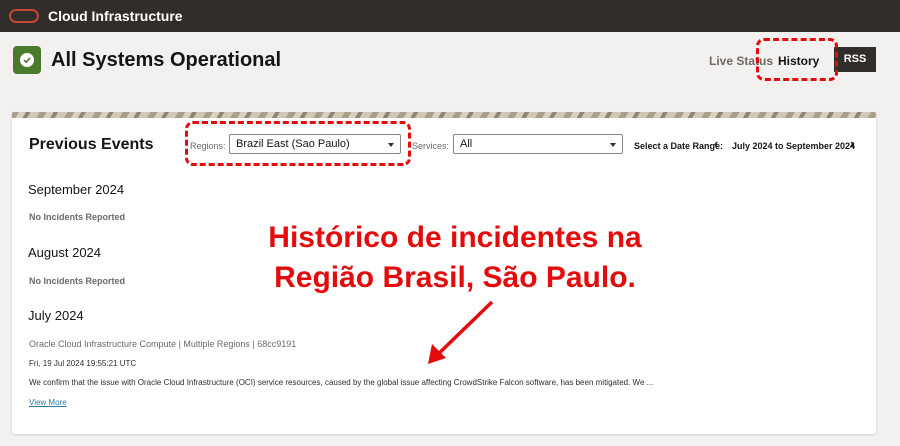 This screenshot has height=446, width=900. I want to click on brand-title: Cloud Infrastructure, so click(115, 16).